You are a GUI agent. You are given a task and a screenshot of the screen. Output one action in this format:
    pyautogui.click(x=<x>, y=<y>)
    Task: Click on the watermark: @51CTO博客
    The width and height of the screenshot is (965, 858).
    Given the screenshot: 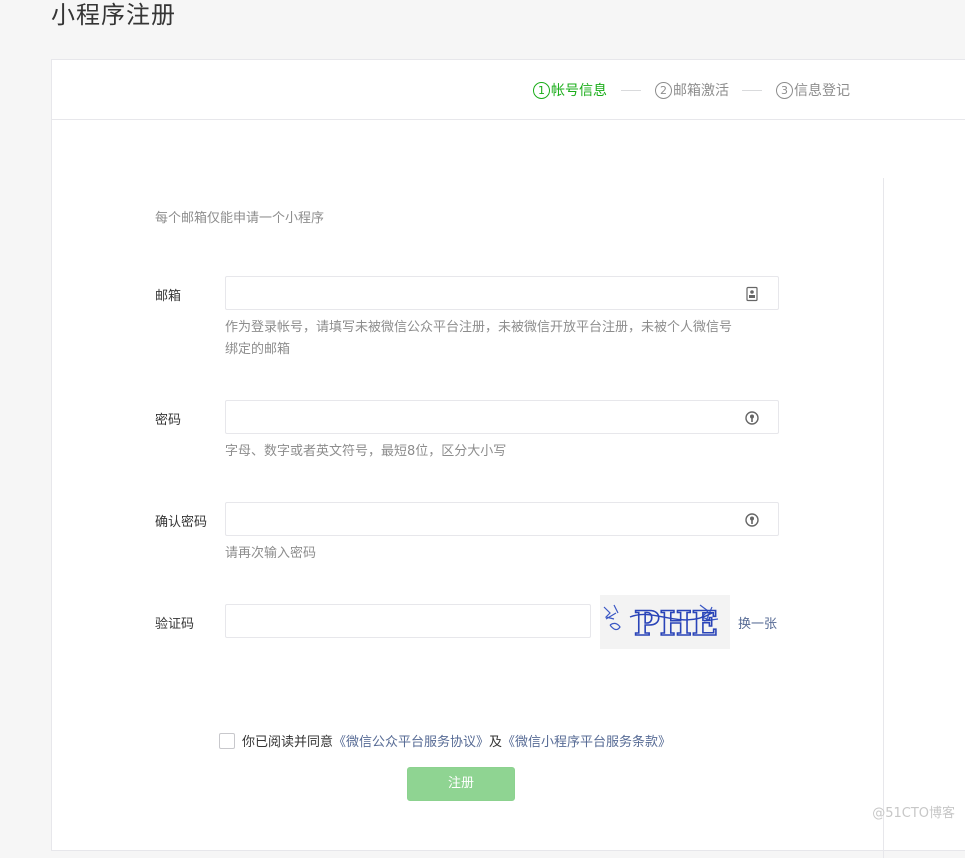 What is the action you would take?
    pyautogui.click(x=913, y=813)
    